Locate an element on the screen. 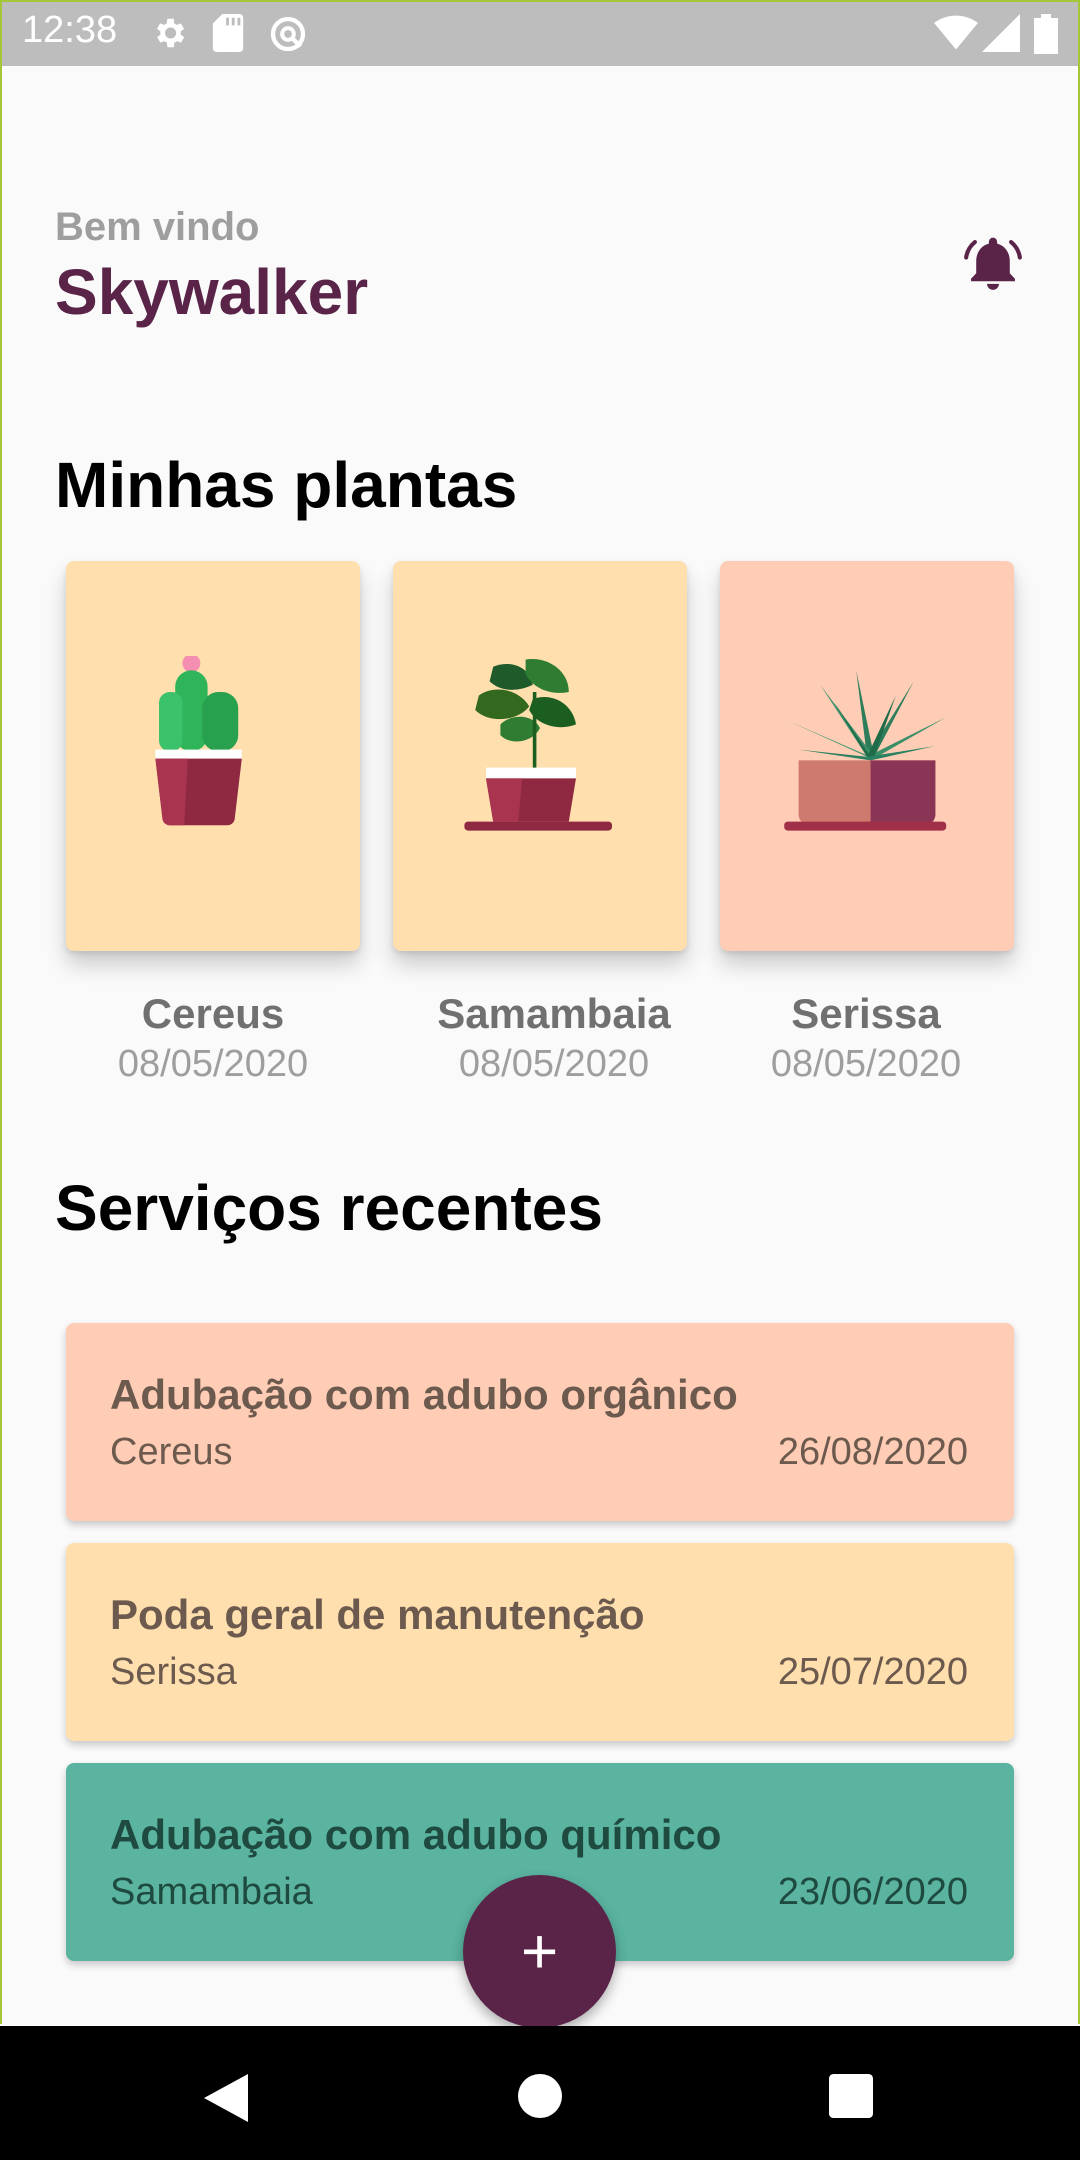  plants-section-title: Minhas plantas is located at coordinates (286, 485).